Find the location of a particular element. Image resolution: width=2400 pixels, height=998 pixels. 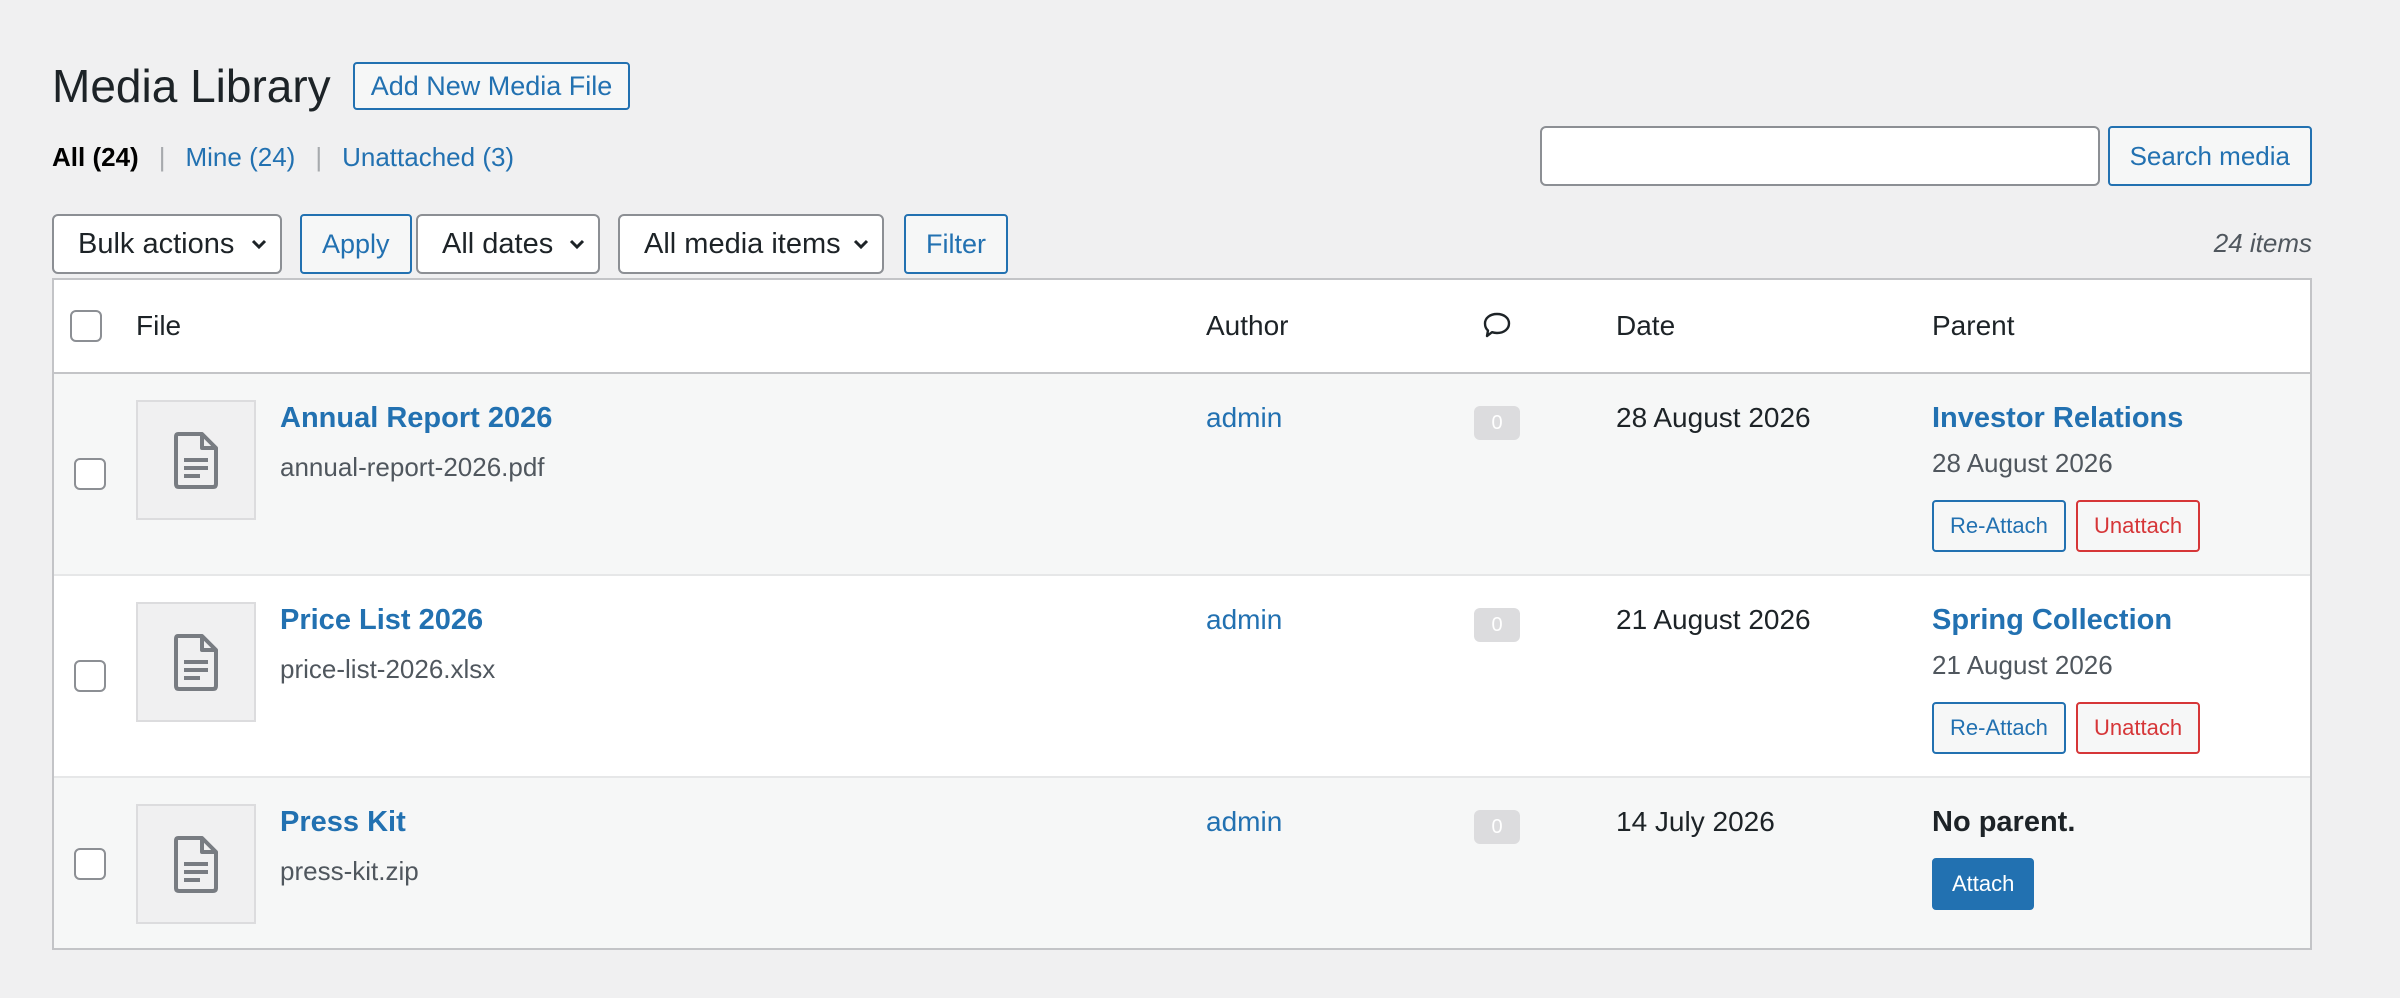

page-header: Media Library Add New Media File is located at coordinates (341, 86).